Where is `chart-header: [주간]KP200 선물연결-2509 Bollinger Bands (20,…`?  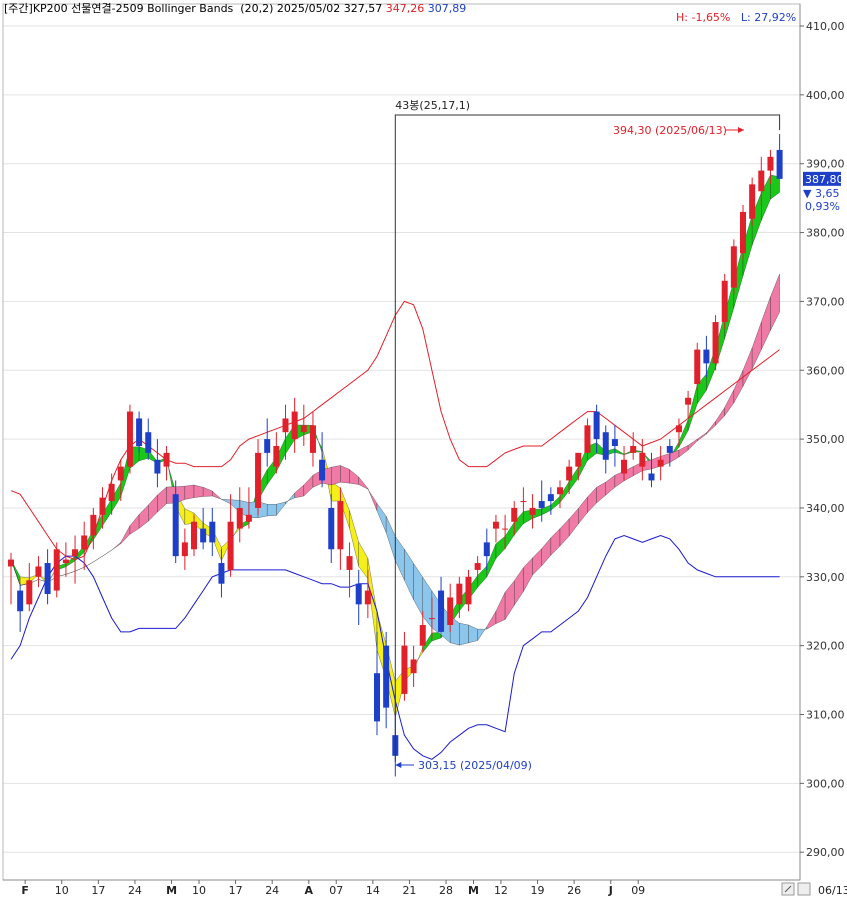
chart-header: [주간]KP200 선물연결-2509 Bollinger Bands (20,… is located at coordinates (235, 8).